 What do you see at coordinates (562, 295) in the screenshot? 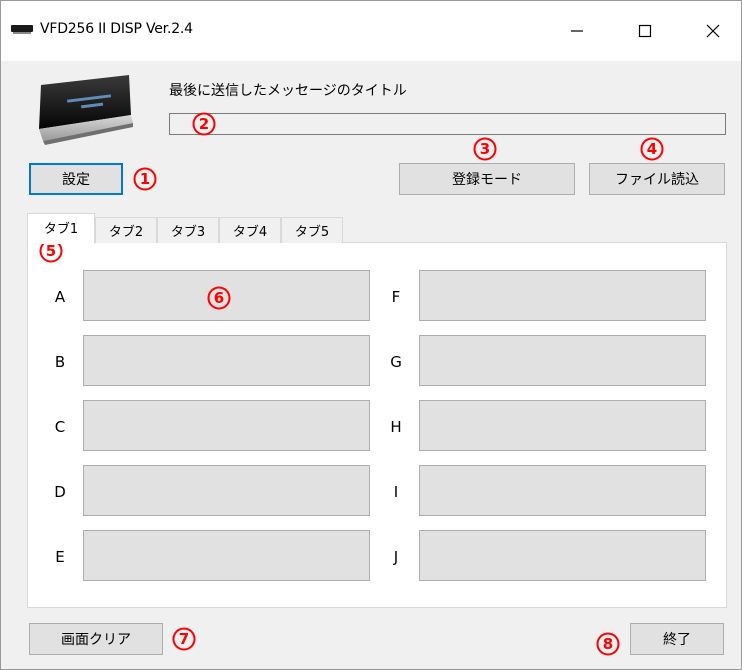
I see `message-slot-f` at bounding box center [562, 295].